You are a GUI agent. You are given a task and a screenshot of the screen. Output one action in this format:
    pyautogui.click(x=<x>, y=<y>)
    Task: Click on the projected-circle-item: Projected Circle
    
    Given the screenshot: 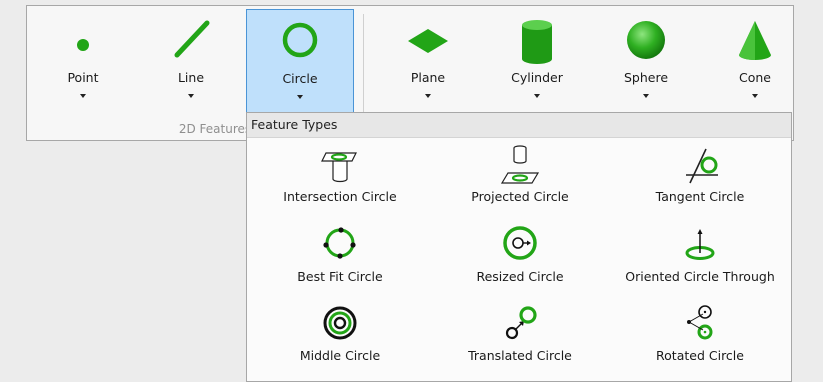 What is the action you would take?
    pyautogui.click(x=520, y=181)
    